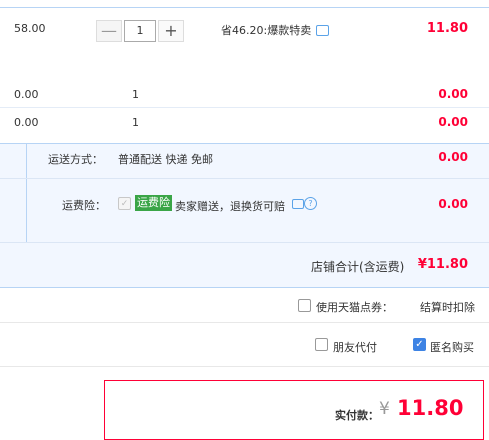 The width and height of the screenshot is (489, 440). What do you see at coordinates (354, 307) in the screenshot?
I see `coupon-label: 使用天猫点券：` at bounding box center [354, 307].